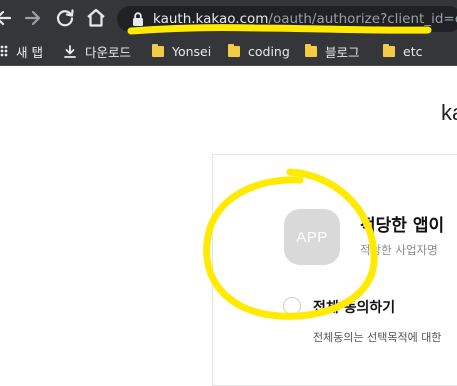 This screenshot has height=386, width=457. Describe the element at coordinates (342, 52) in the screenshot. I see `bookmark-label: 블로그` at that location.